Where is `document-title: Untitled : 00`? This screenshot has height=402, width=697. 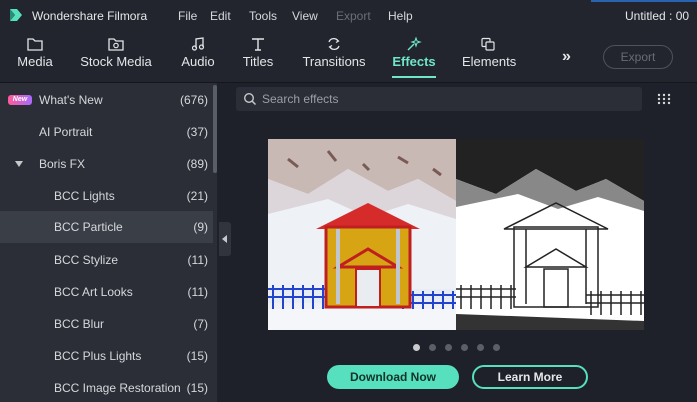 document-title: Untitled : 00 is located at coordinates (657, 16).